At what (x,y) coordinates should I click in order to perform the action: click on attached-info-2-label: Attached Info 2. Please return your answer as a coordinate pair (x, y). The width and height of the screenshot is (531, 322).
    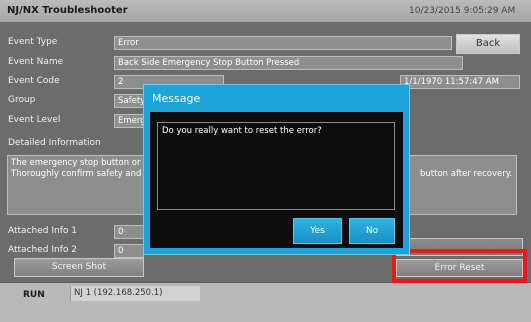
    Looking at the image, I should click on (42, 250).